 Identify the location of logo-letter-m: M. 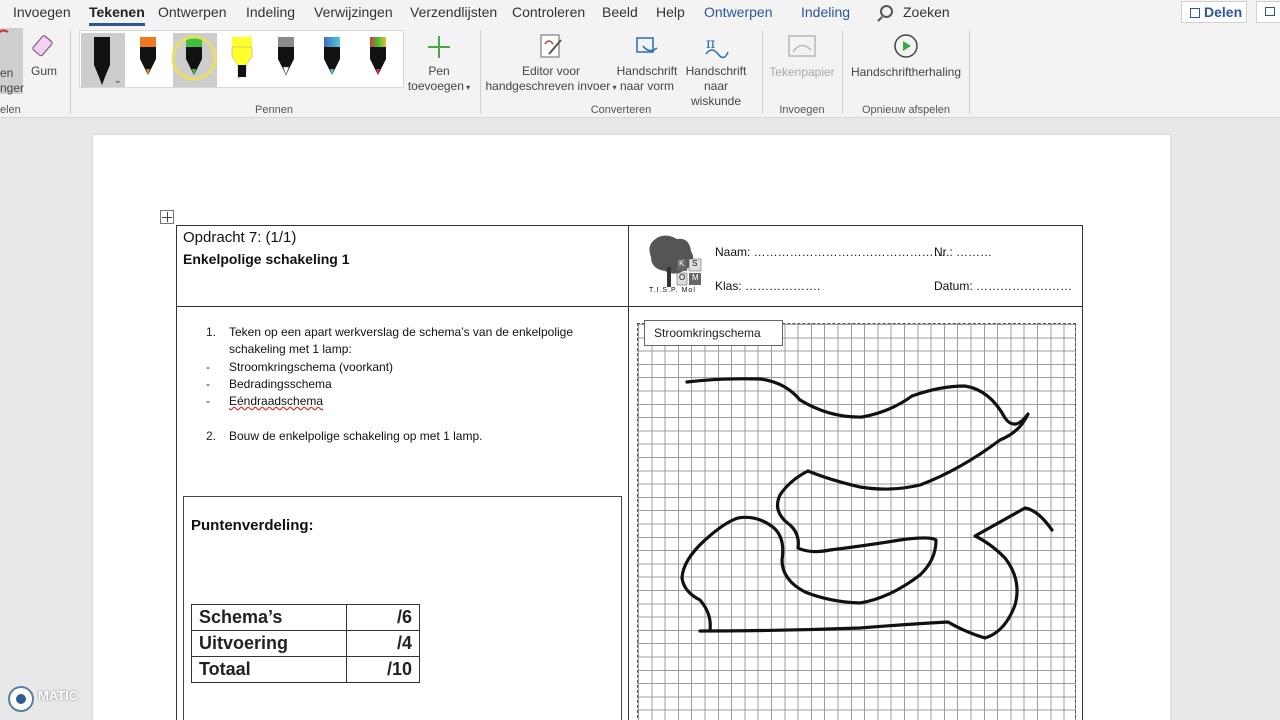
(695, 277).